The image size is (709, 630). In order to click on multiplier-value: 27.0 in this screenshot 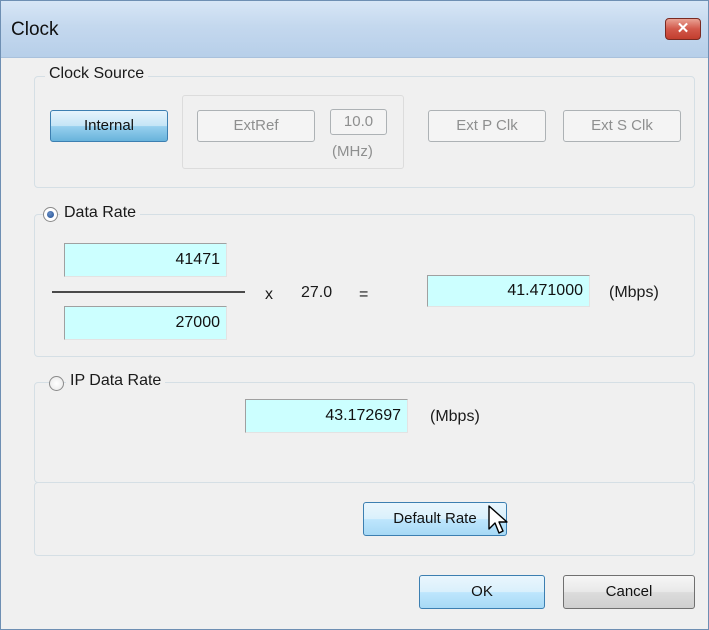, I will do `click(317, 292)`.